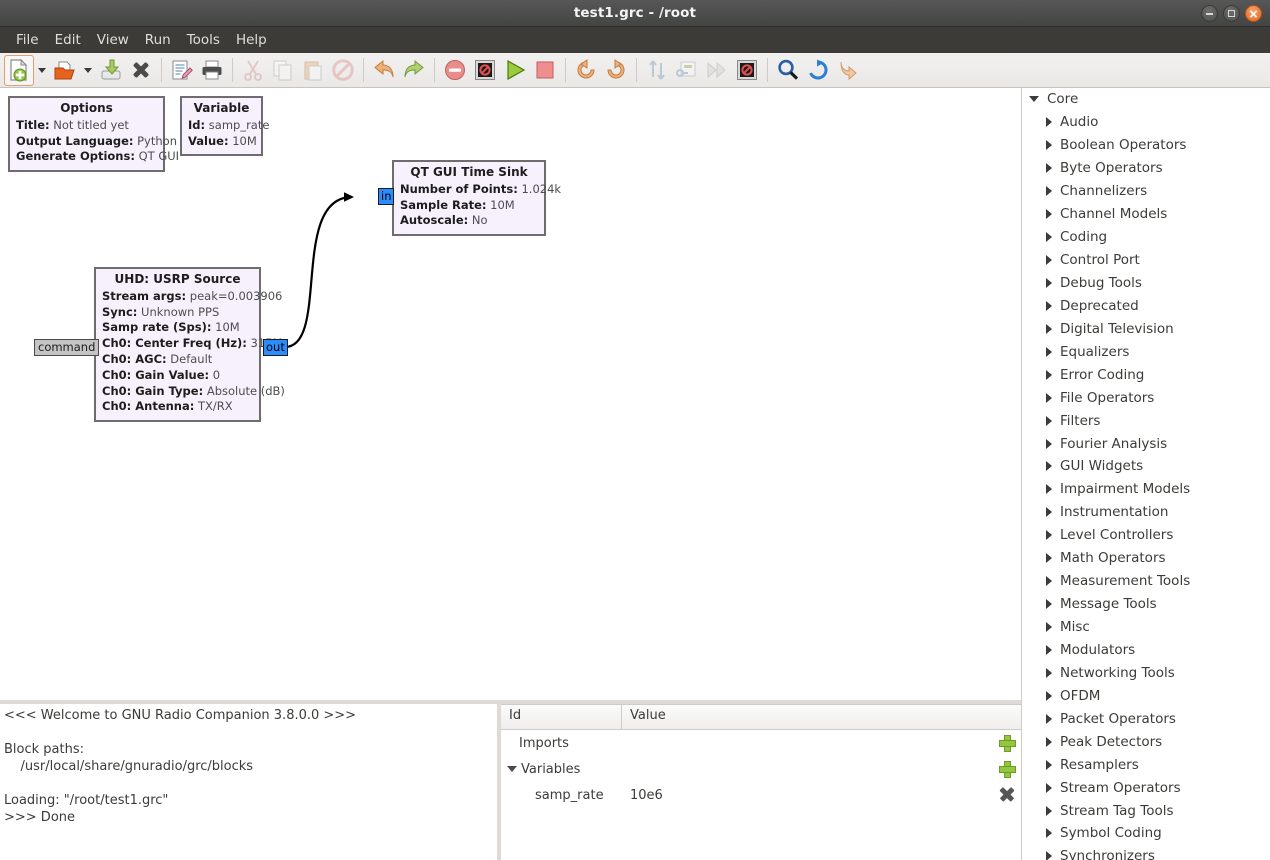  What do you see at coordinates (1146, 145) in the screenshot?
I see `tree-item-boolean-operators: Boolean Operators` at bounding box center [1146, 145].